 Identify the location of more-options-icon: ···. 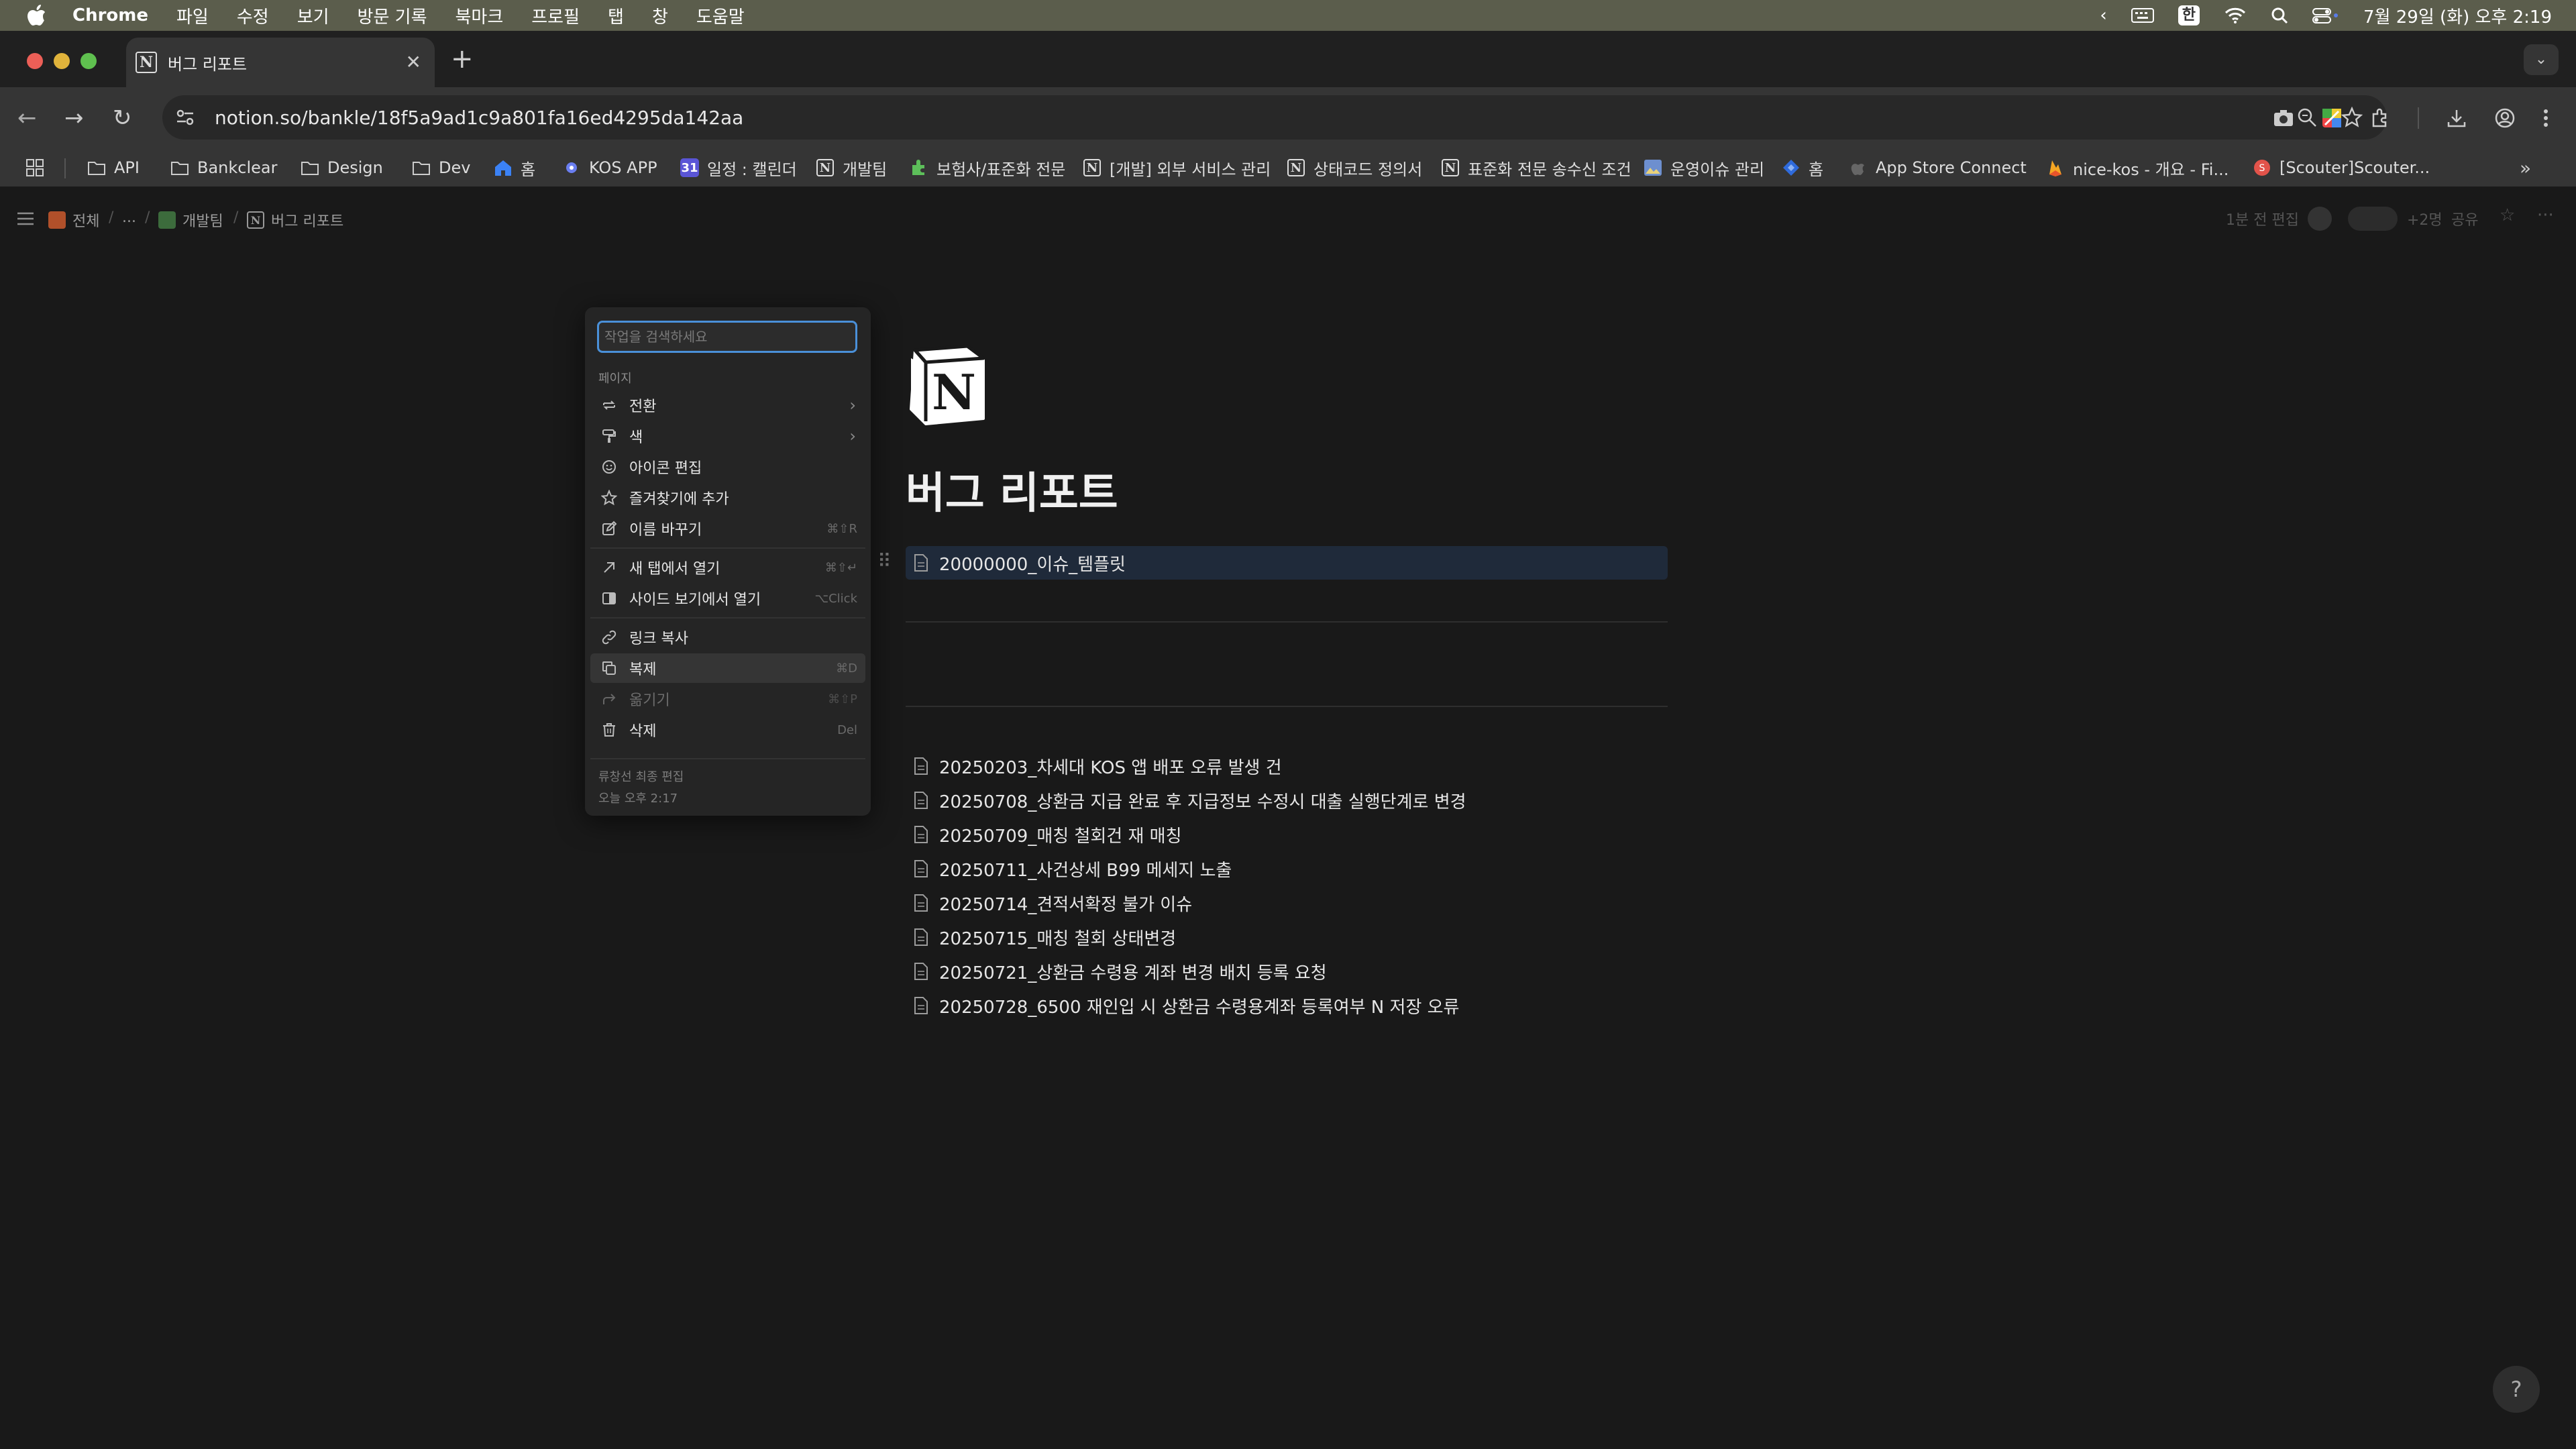
(2545, 215).